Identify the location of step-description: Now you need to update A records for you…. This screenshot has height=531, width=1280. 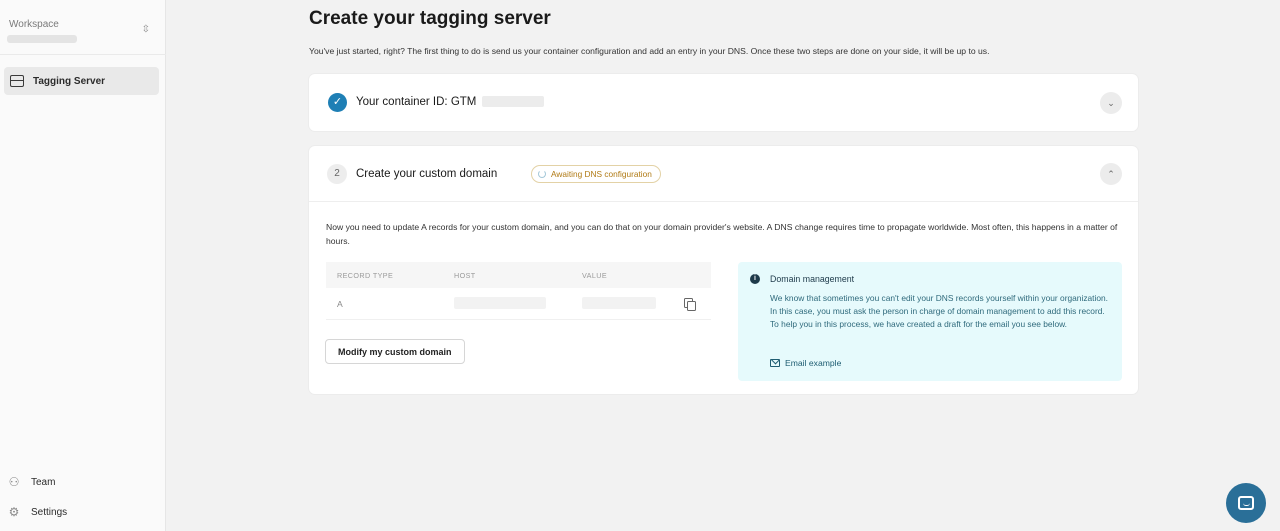
(722, 234).